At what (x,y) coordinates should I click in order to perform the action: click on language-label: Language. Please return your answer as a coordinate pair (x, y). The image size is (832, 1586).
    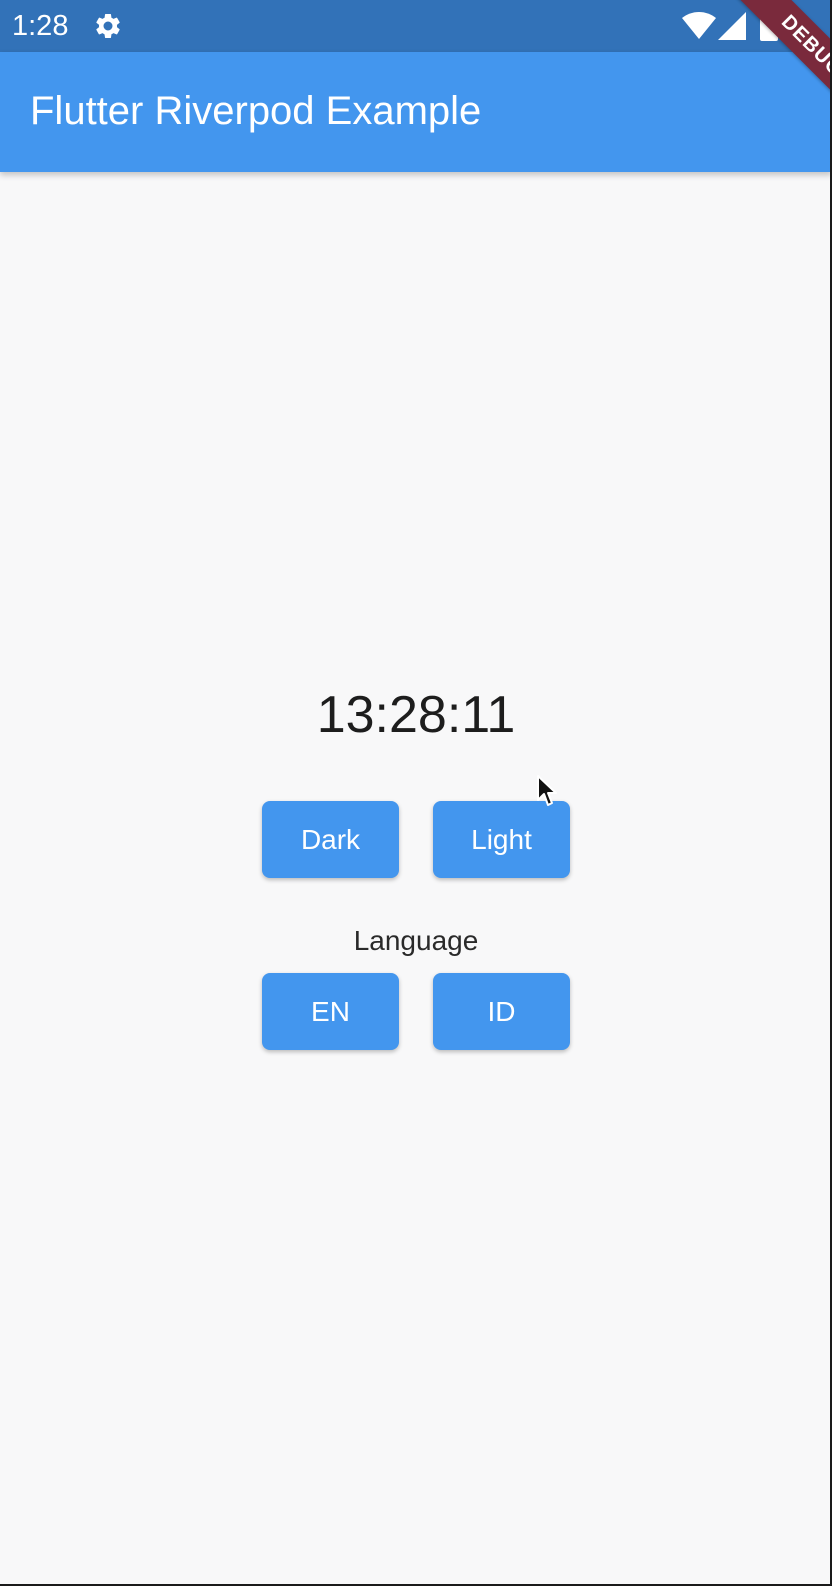
    Looking at the image, I should click on (416, 940).